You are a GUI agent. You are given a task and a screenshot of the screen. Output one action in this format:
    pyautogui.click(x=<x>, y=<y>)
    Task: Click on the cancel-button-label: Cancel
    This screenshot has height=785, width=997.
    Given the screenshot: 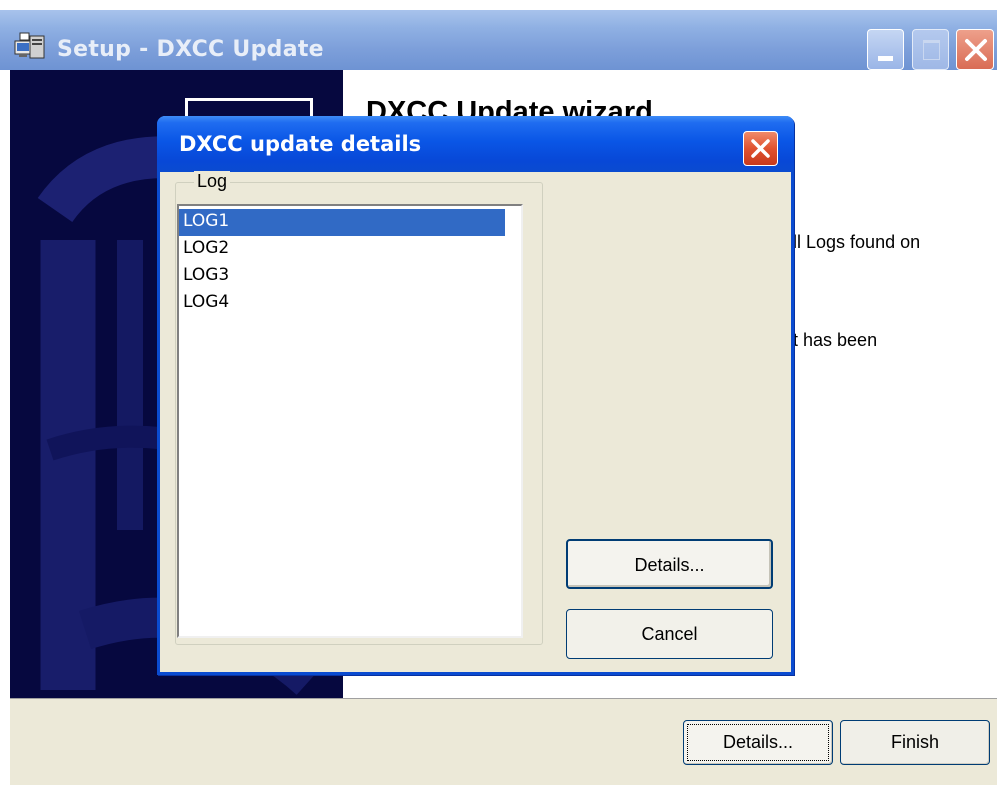 What is the action you would take?
    pyautogui.click(x=669, y=634)
    